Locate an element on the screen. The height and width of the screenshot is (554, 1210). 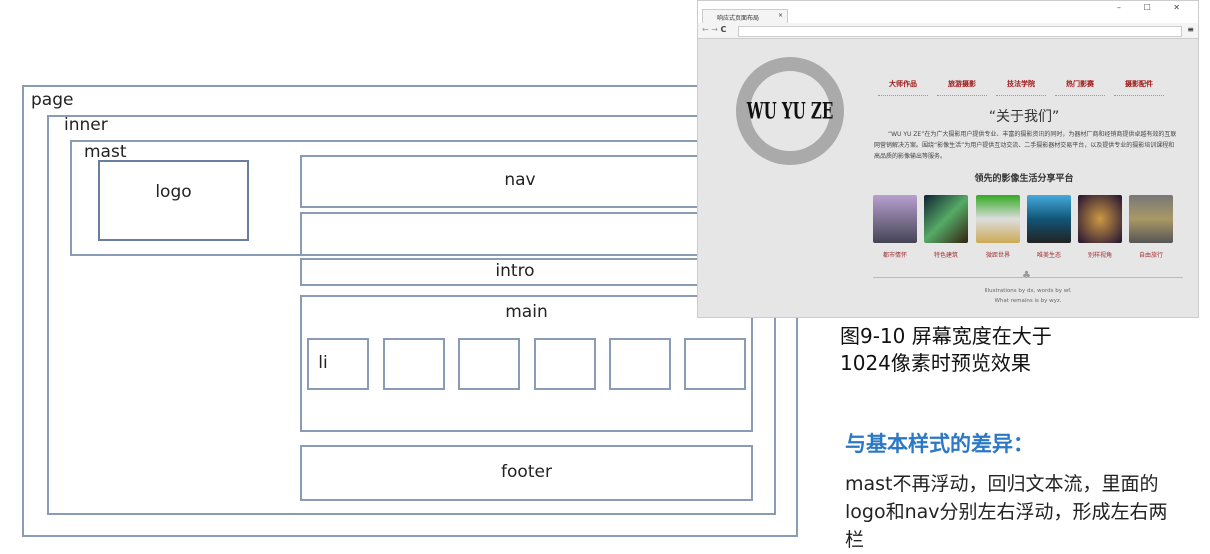
toolbar: ← → C ≡ is located at coordinates (948, 31).